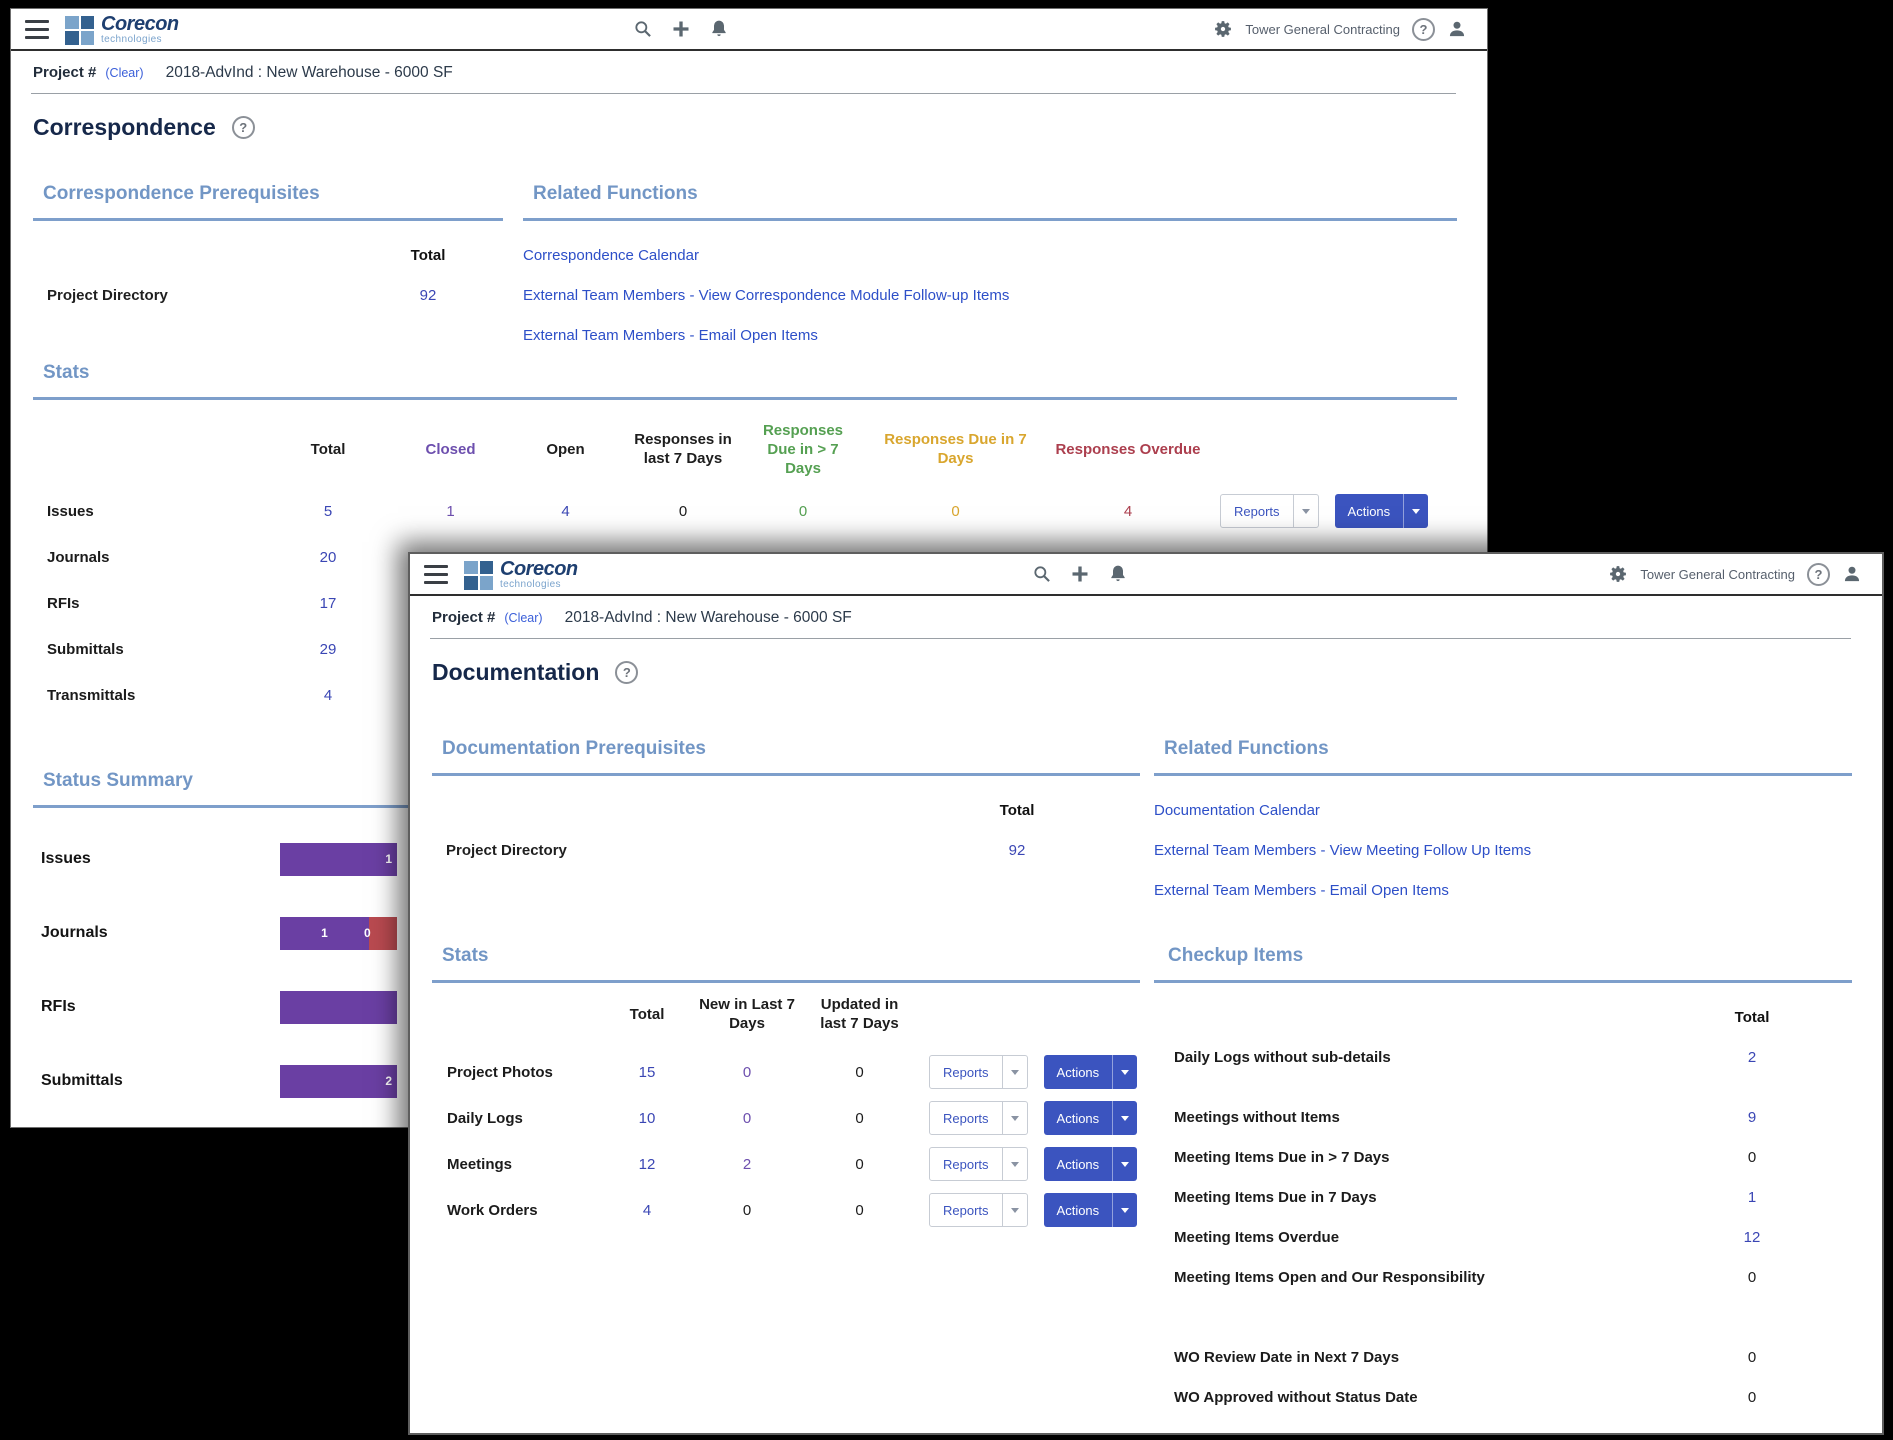  I want to click on stats-row-label: Work Orders, so click(492, 1210).